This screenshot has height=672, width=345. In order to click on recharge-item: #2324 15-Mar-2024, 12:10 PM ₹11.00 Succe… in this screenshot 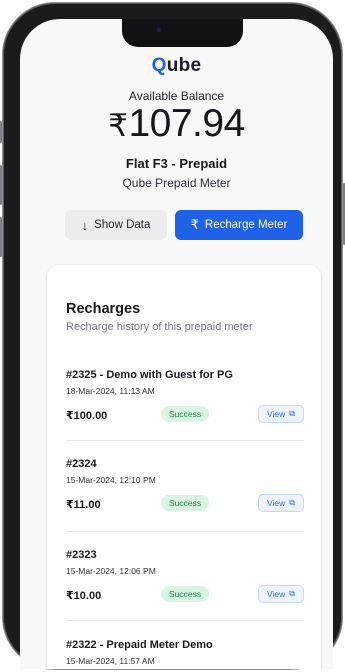, I will do `click(185, 485)`.